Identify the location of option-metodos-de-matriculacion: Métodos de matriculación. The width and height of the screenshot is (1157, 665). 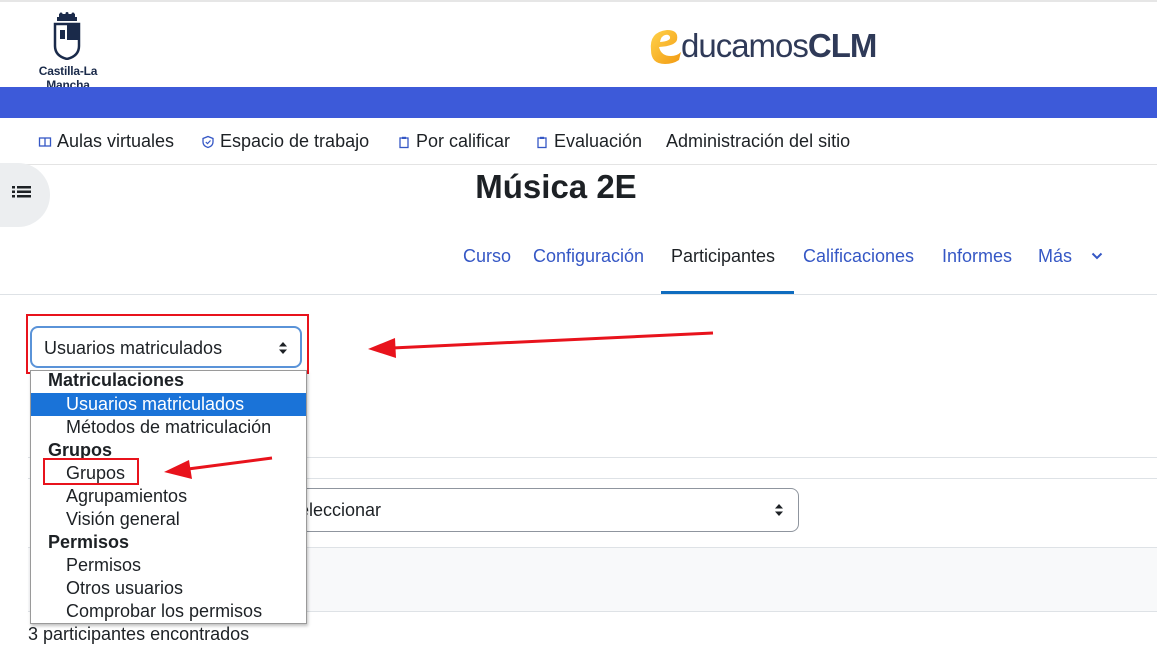
(168, 427).